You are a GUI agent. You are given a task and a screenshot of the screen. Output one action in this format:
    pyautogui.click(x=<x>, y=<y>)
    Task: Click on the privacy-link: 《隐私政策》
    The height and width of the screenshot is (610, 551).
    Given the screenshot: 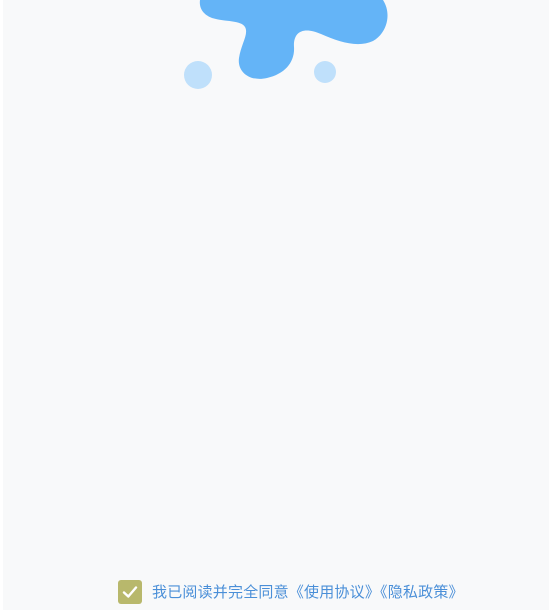 What is the action you would take?
    pyautogui.click(x=422, y=592)
    